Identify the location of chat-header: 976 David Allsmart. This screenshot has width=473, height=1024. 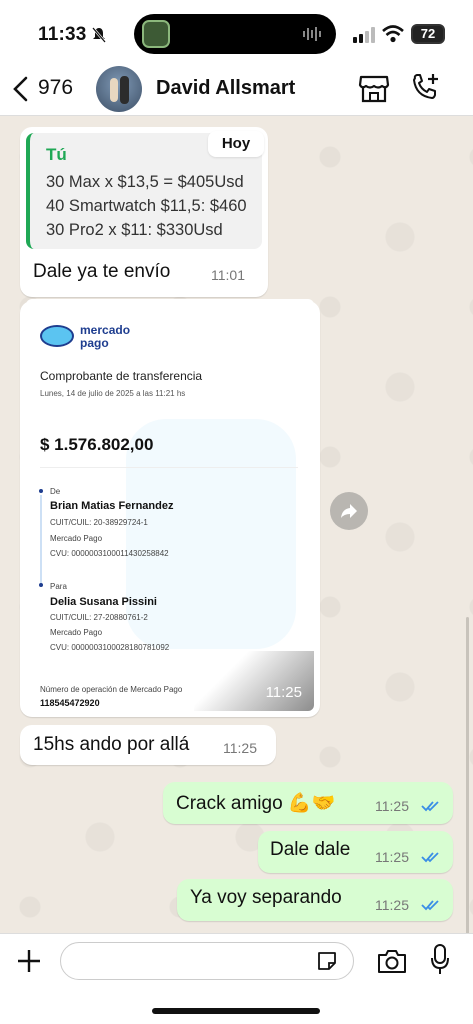
(236, 90).